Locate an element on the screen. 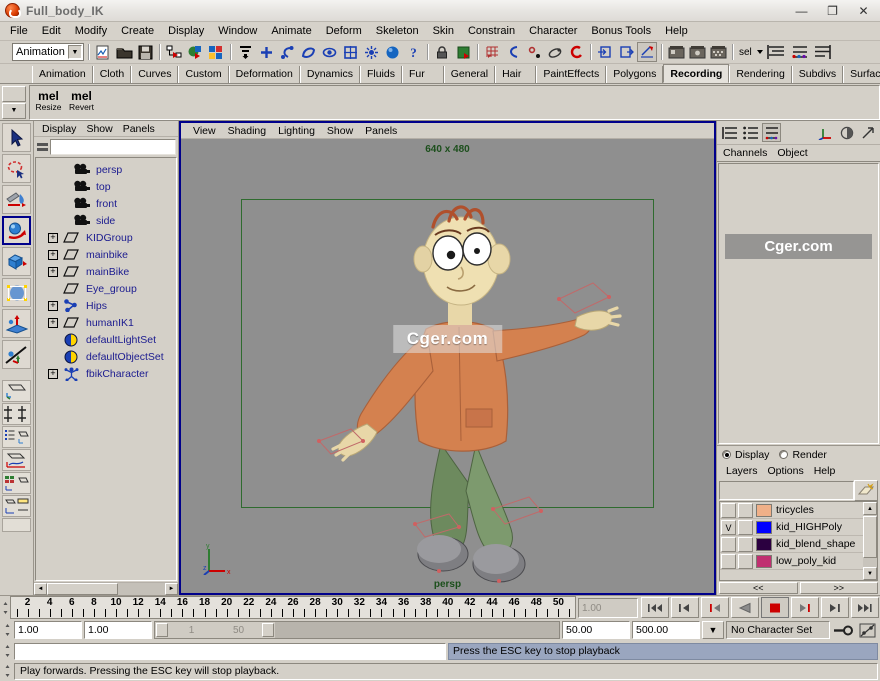 Image resolution: width=880 pixels, height=681 pixels. viewport-menu-shading: Shading is located at coordinates (247, 131).